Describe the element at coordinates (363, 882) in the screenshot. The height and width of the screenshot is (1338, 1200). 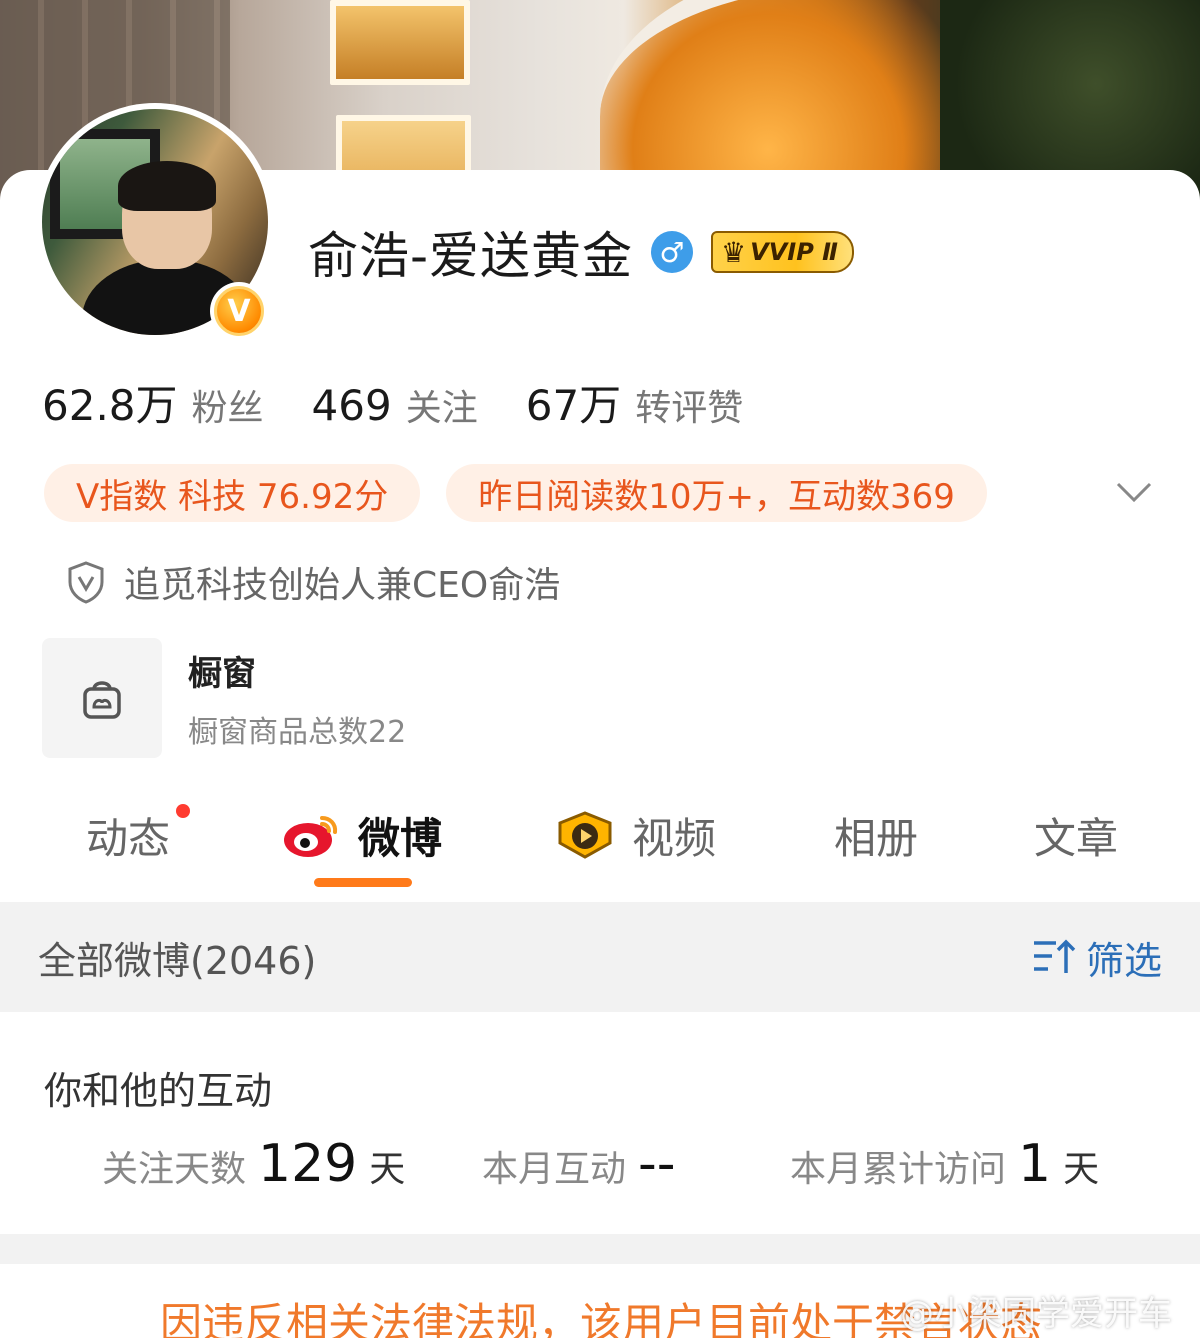
I see `active-tab-indicator` at that location.